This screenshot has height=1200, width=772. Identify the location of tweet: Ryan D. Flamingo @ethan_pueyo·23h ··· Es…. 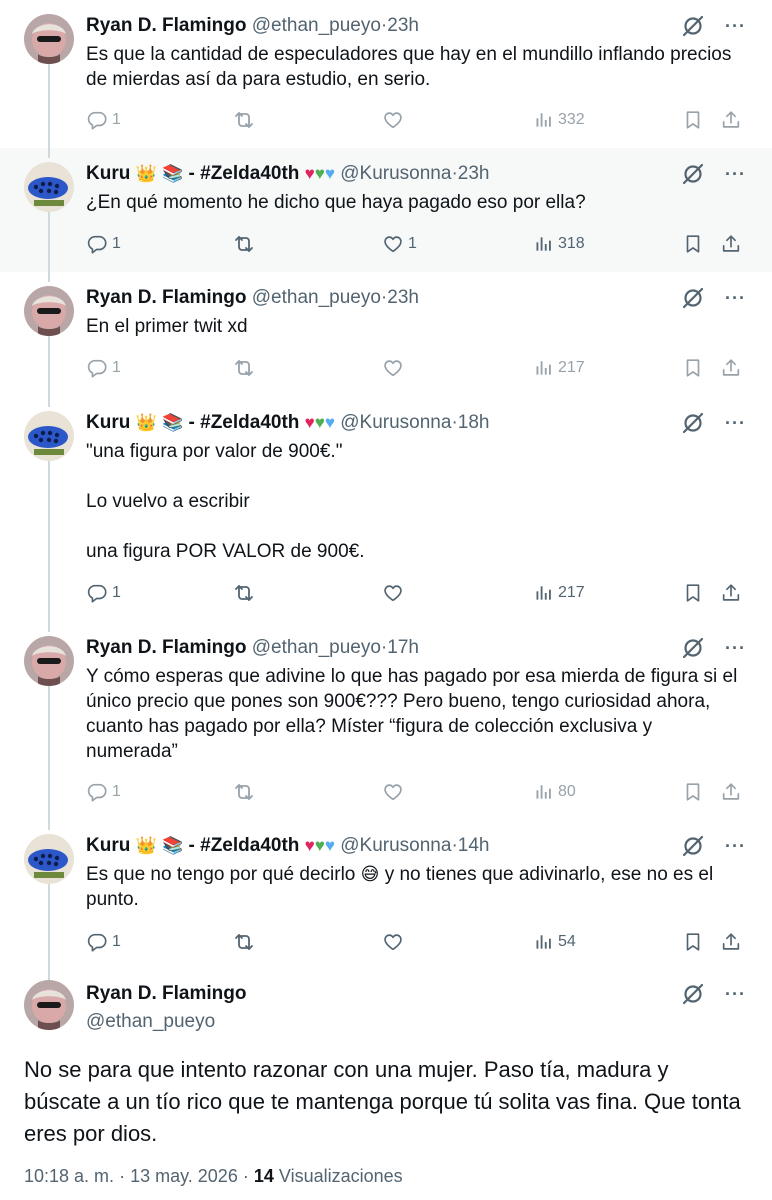
(386, 74).